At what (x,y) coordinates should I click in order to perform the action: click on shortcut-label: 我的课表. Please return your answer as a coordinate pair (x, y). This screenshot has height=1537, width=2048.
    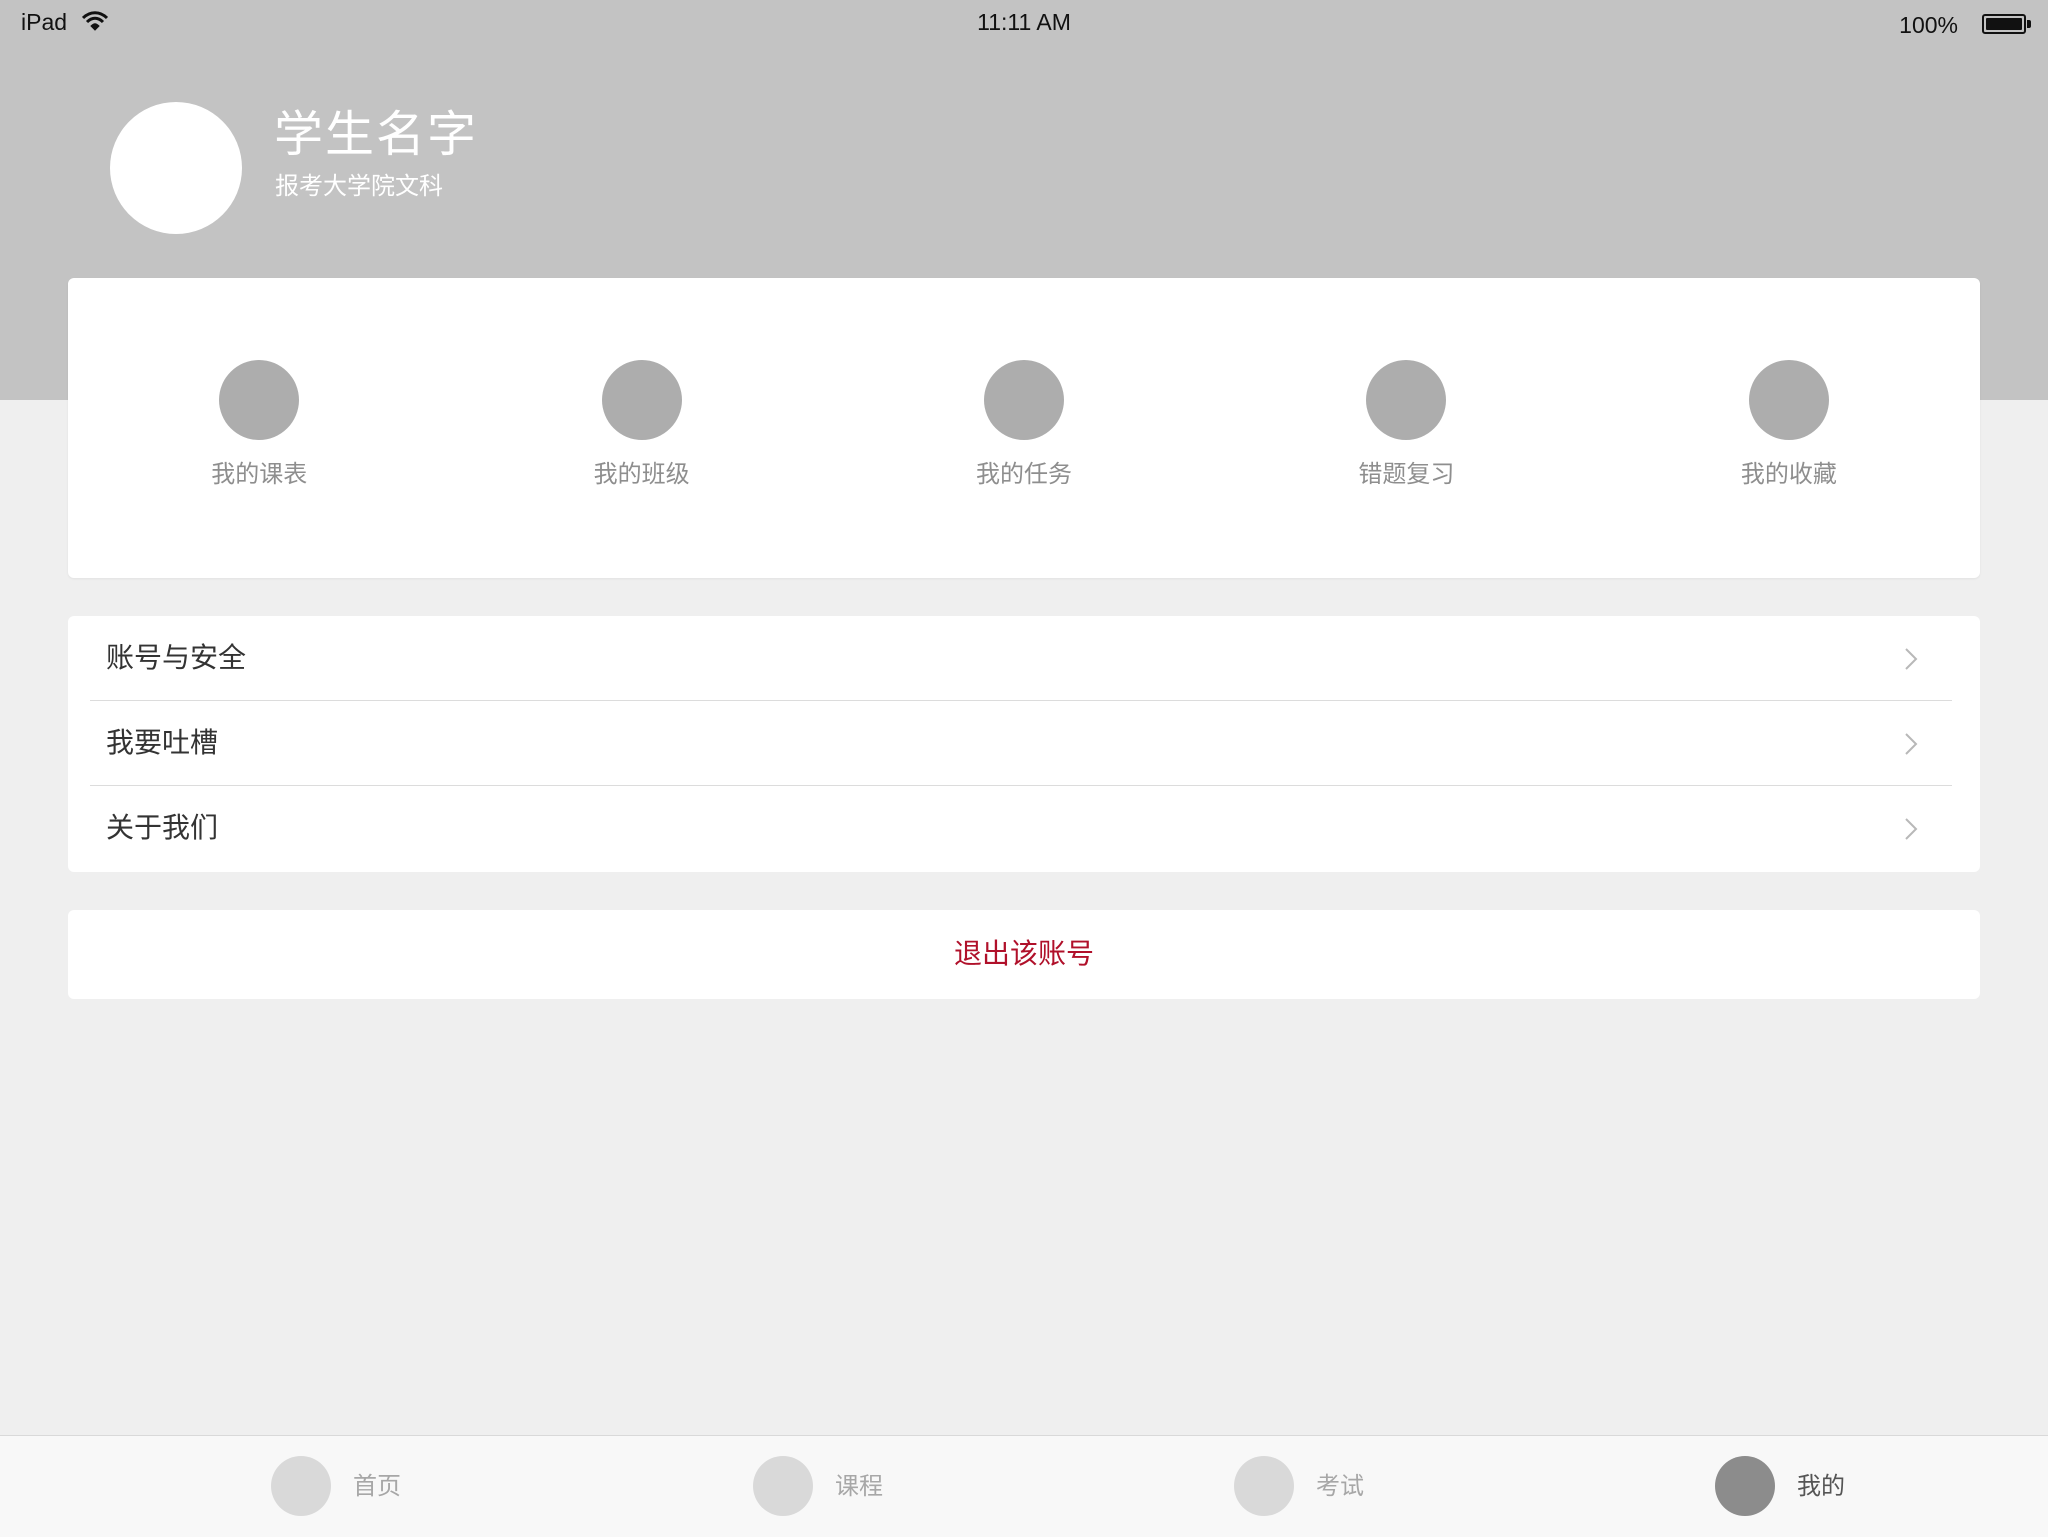
    Looking at the image, I should click on (259, 474).